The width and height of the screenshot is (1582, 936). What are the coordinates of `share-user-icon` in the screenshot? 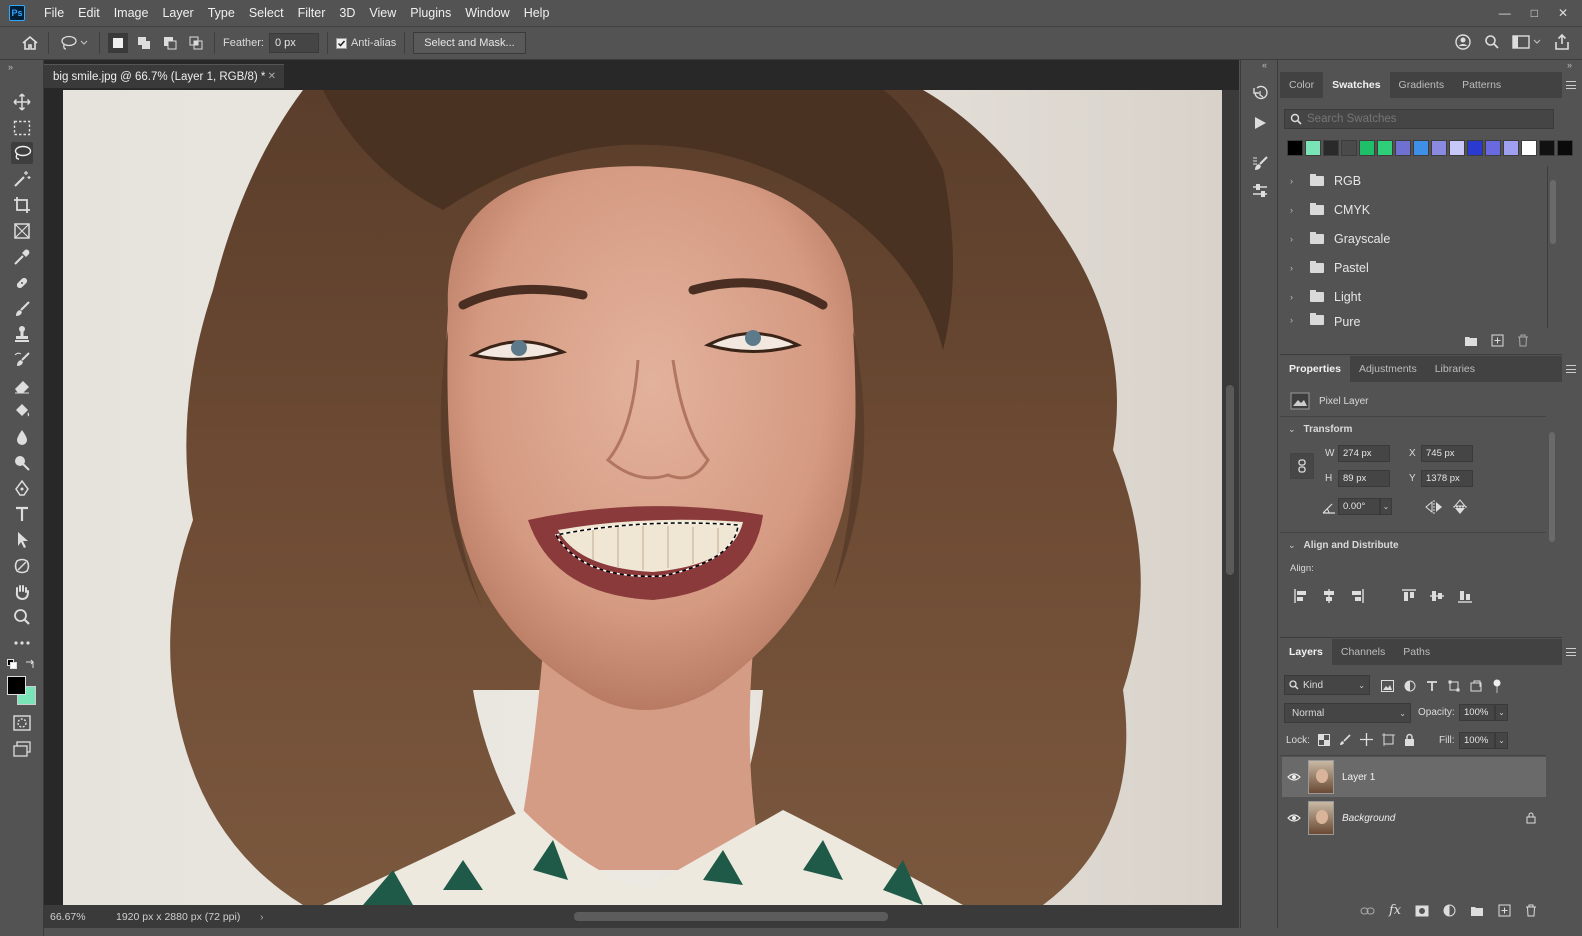 It's located at (1463, 42).